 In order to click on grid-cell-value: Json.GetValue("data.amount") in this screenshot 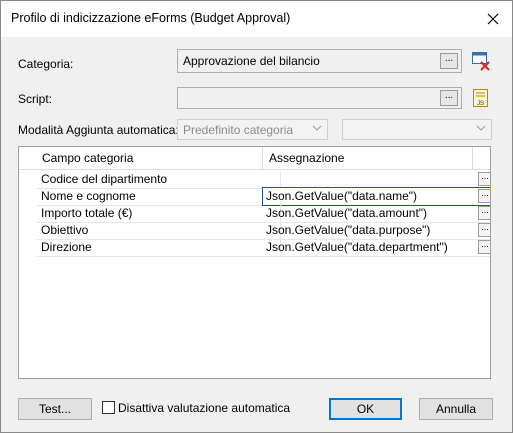, I will do `click(346, 213)`.